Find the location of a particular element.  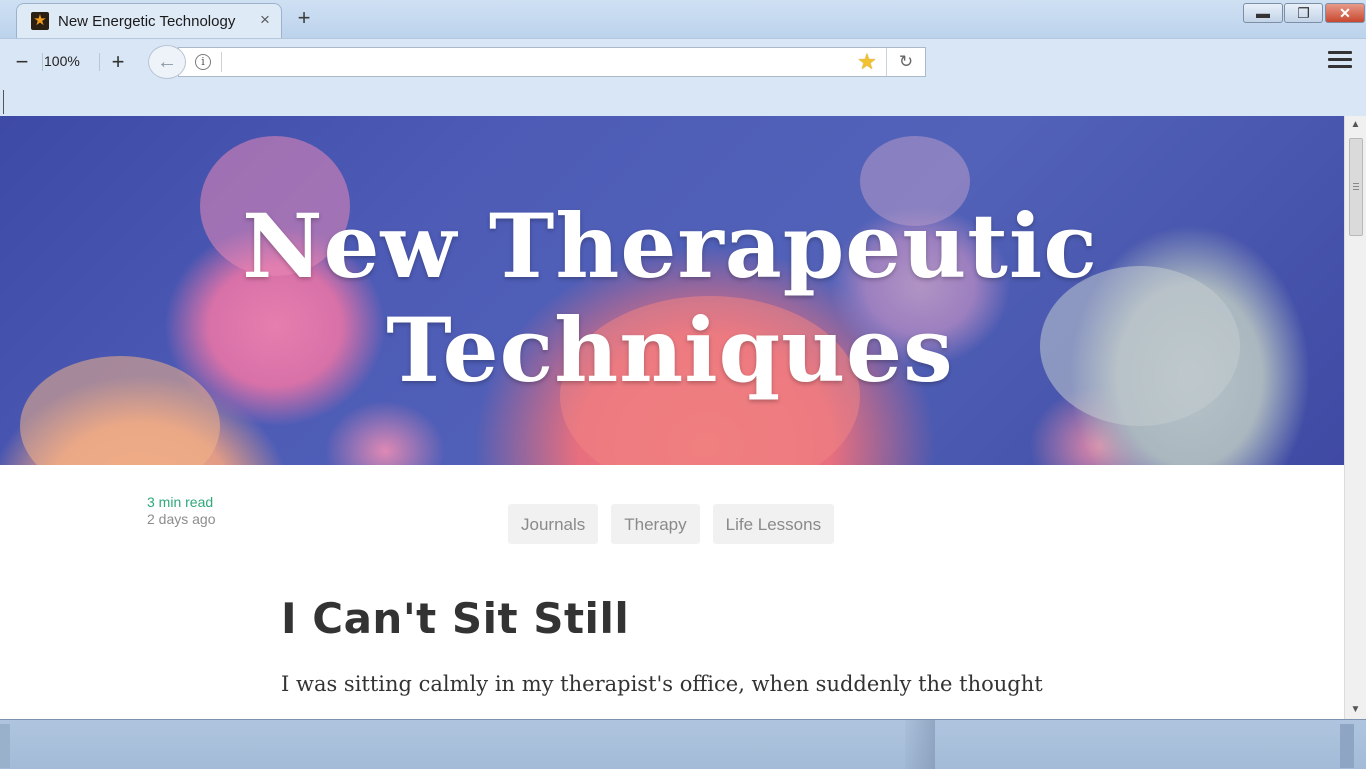

post-date: 2 days ago is located at coordinates (181, 519).